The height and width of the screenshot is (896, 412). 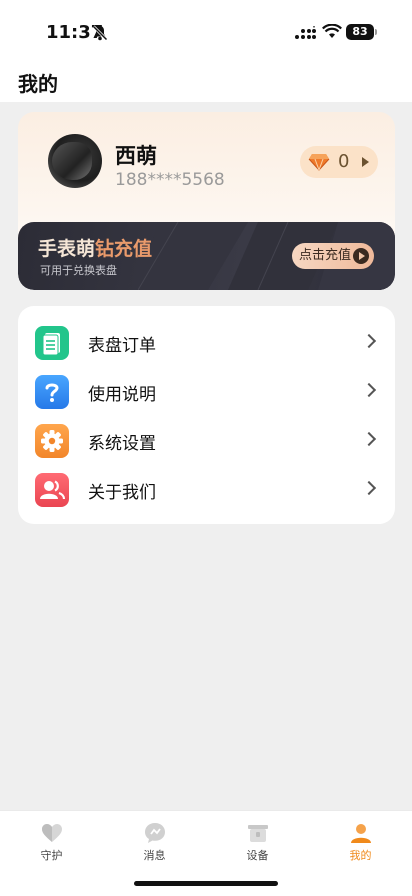 I want to click on wifi-icon, so click(x=332, y=31).